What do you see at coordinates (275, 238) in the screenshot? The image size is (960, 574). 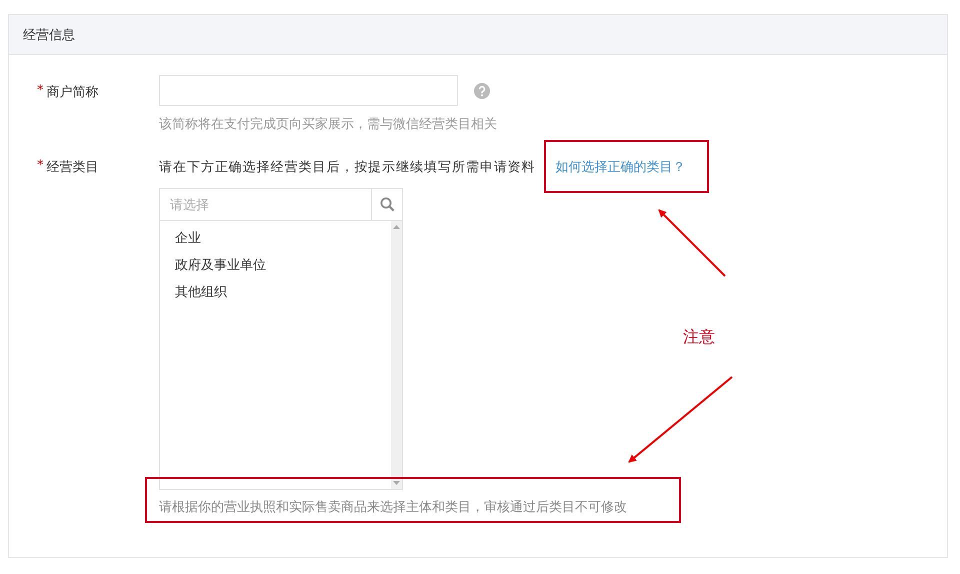 I see `category-option: 企业` at bounding box center [275, 238].